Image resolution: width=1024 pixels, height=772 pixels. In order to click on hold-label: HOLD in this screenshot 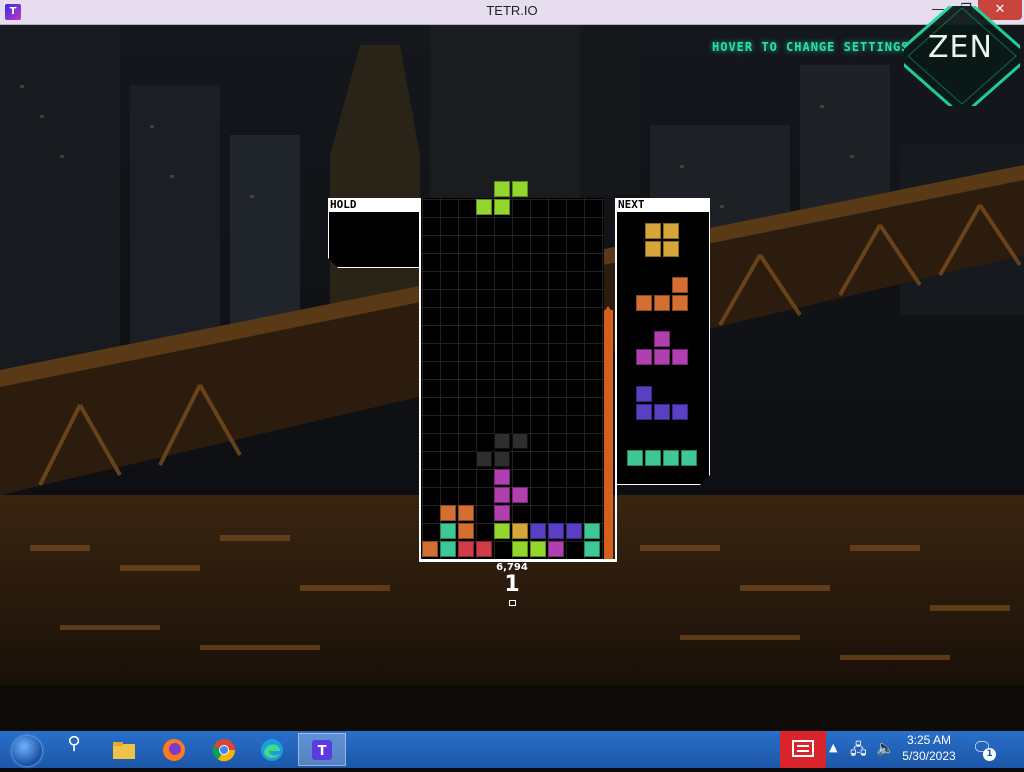, I will do `click(374, 205)`.